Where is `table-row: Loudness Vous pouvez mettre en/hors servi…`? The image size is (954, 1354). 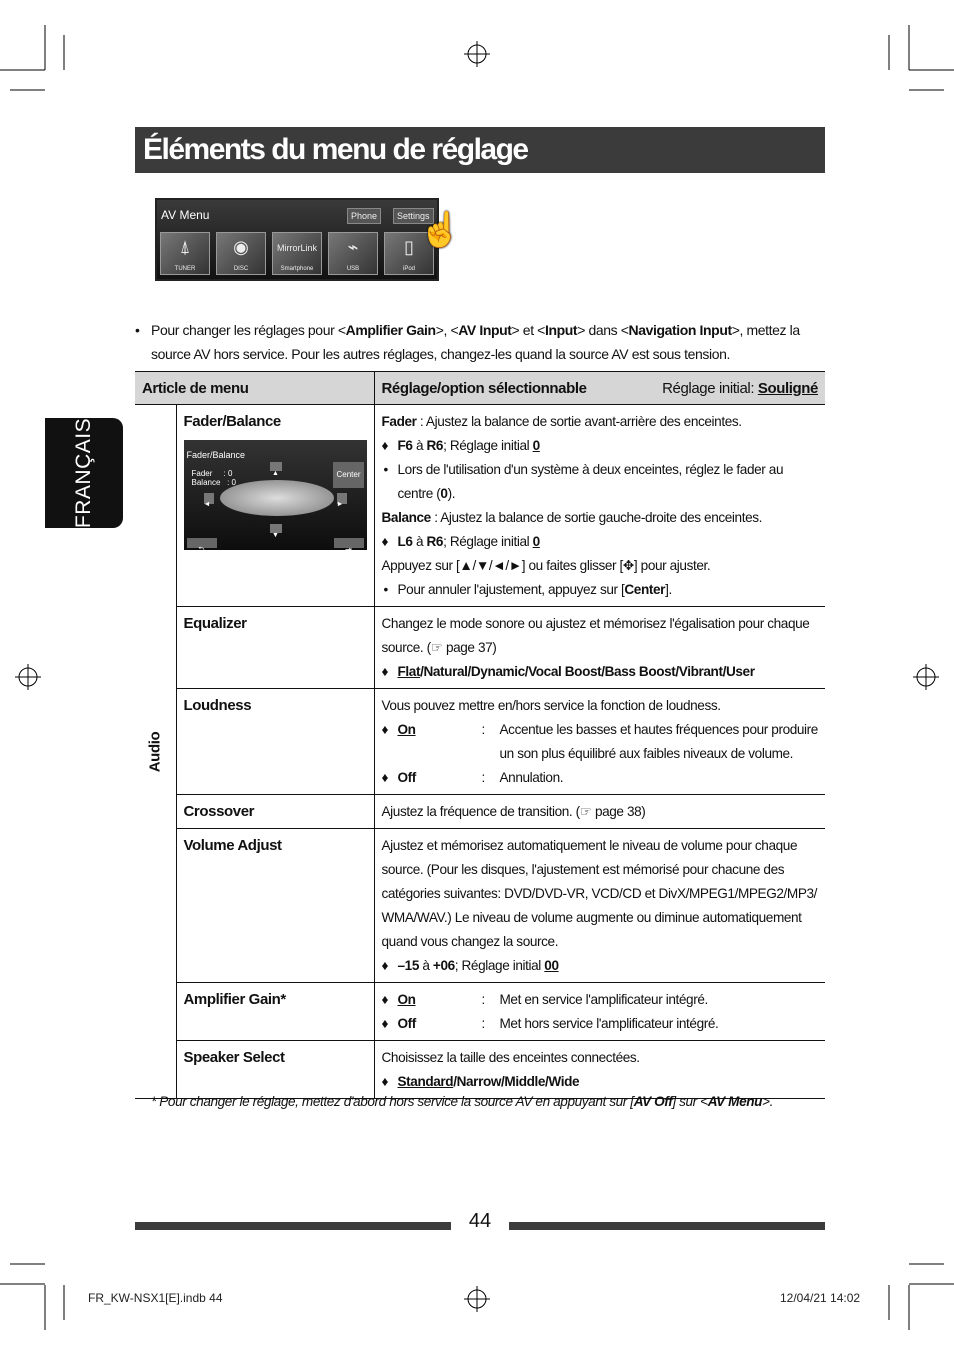
table-row: Loudness Vous pouvez mettre en/hors servi… is located at coordinates (480, 741).